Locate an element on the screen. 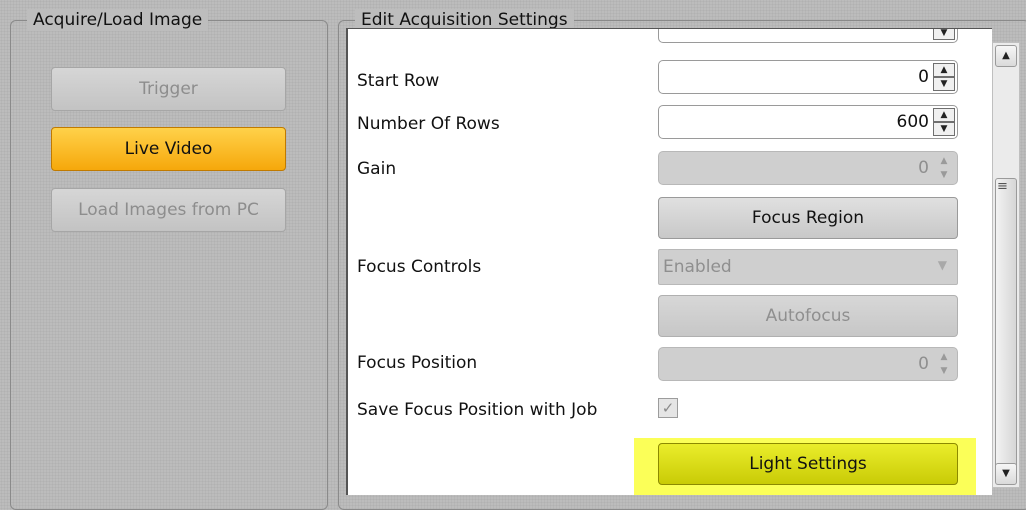  acquire-load-image-title: Acquire/Load Image is located at coordinates (118, 20).